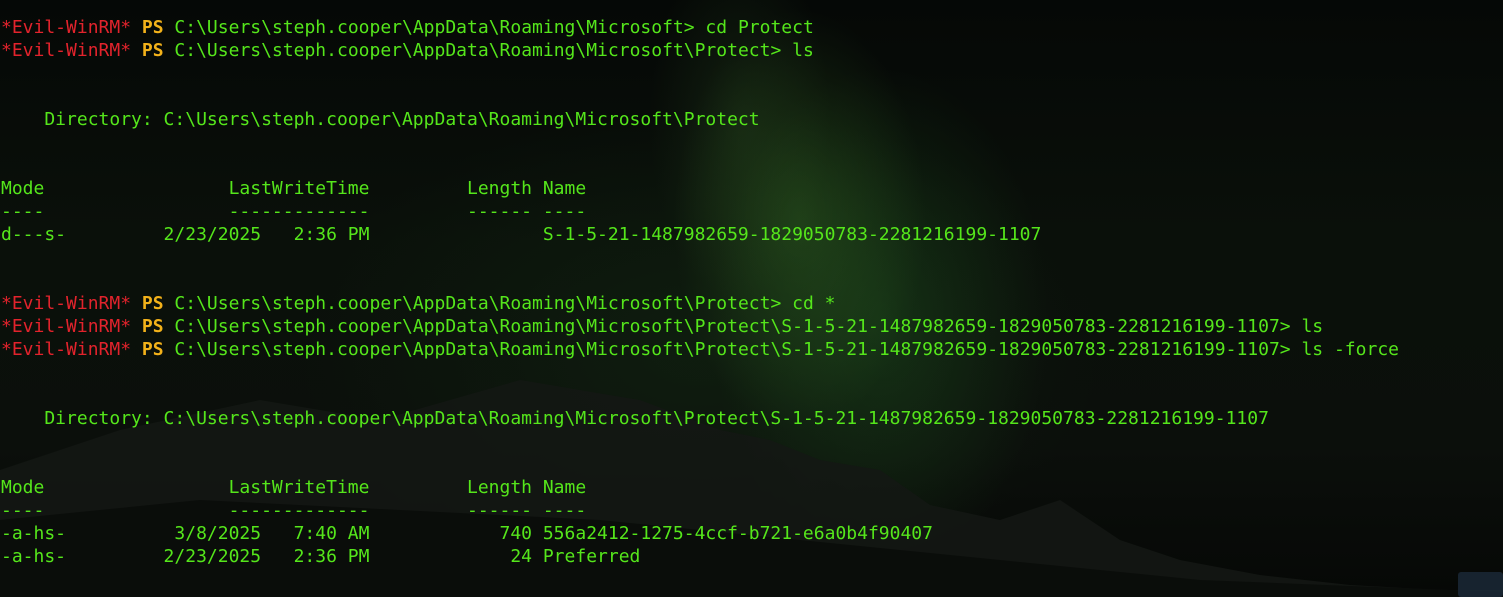 This screenshot has height=597, width=1503. Describe the element at coordinates (321, 556) in the screenshot. I see `listing-row: -a-hs- 2/23/2025 2:36 PM 24 Preferred` at that location.